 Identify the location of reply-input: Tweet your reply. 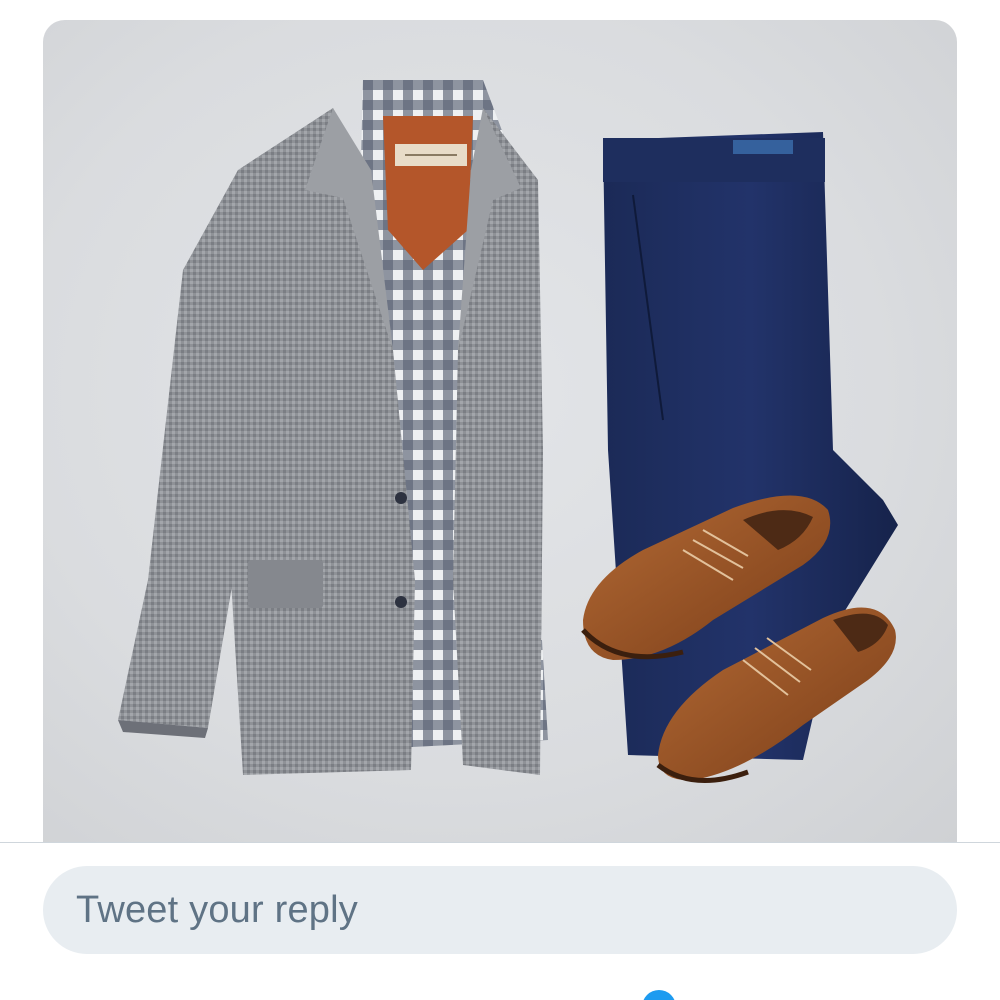
(500, 910).